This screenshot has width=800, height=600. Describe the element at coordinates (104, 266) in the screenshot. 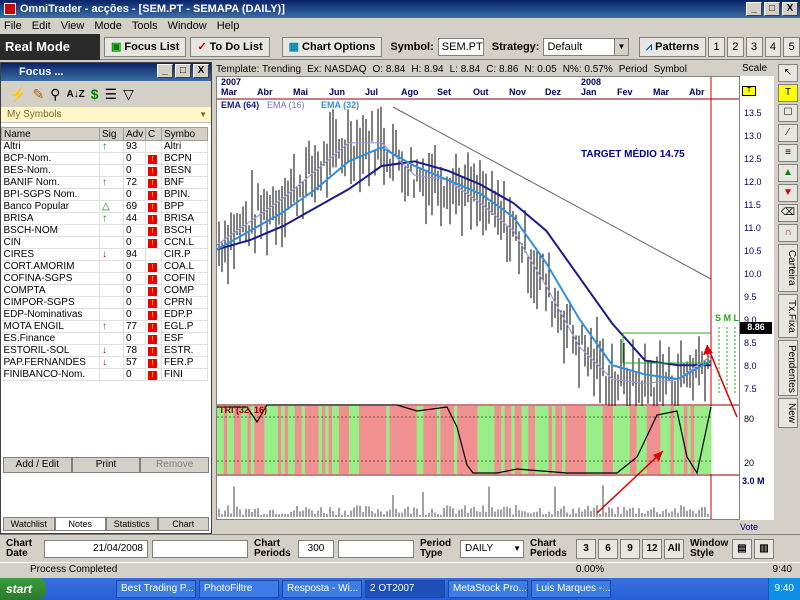

I see `table-row: CORT.AMORIM 0! COA.L` at that location.